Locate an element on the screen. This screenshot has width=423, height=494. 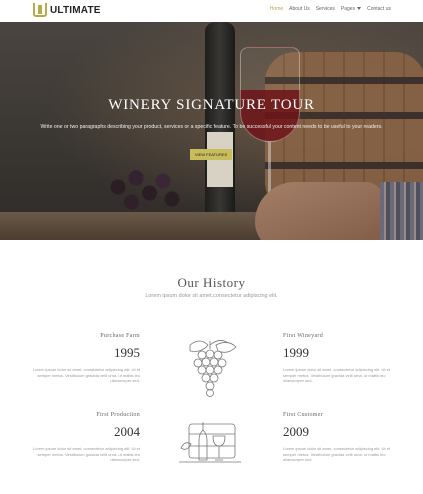
logo: ULTIMATE is located at coordinates (67, 10).